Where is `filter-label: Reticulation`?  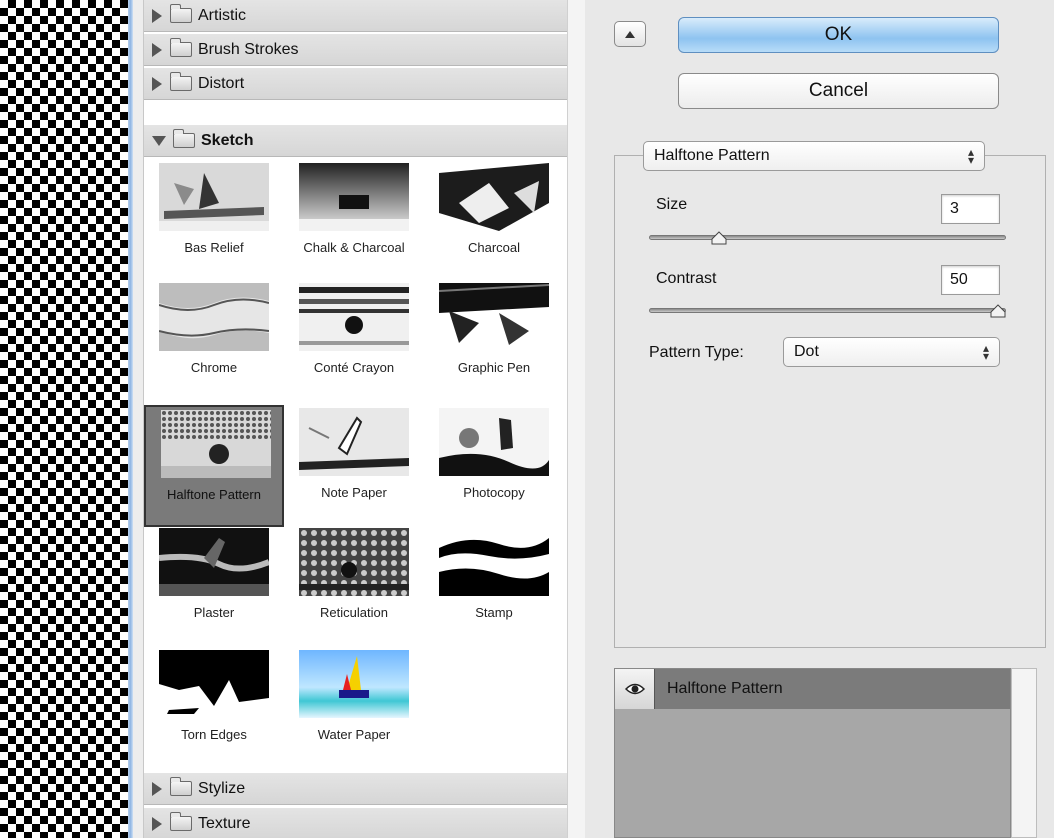
filter-label: Reticulation is located at coordinates (354, 612).